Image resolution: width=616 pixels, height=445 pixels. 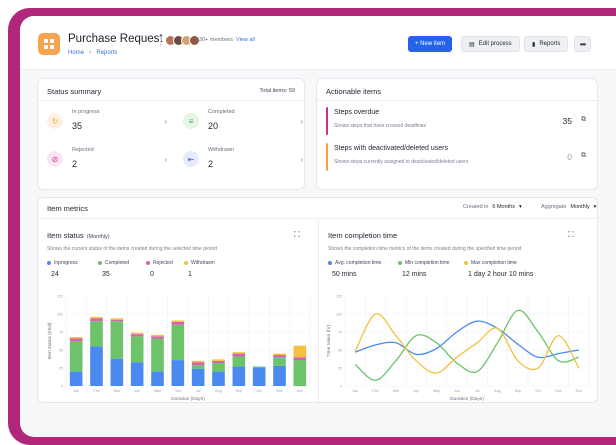 What do you see at coordinates (188, 399) in the screenshot?
I see `x-axis-label: Duration (Days)` at bounding box center [188, 399].